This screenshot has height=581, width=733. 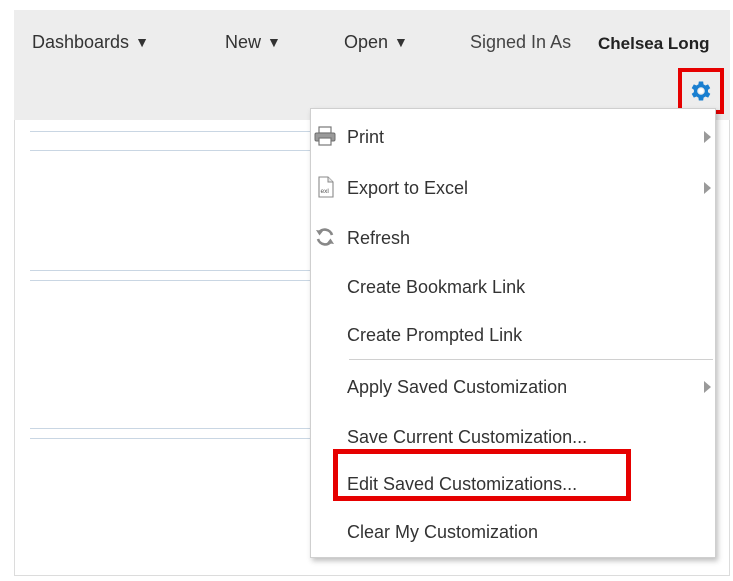 I want to click on menu-item-label: Export to Excel, so click(x=408, y=188).